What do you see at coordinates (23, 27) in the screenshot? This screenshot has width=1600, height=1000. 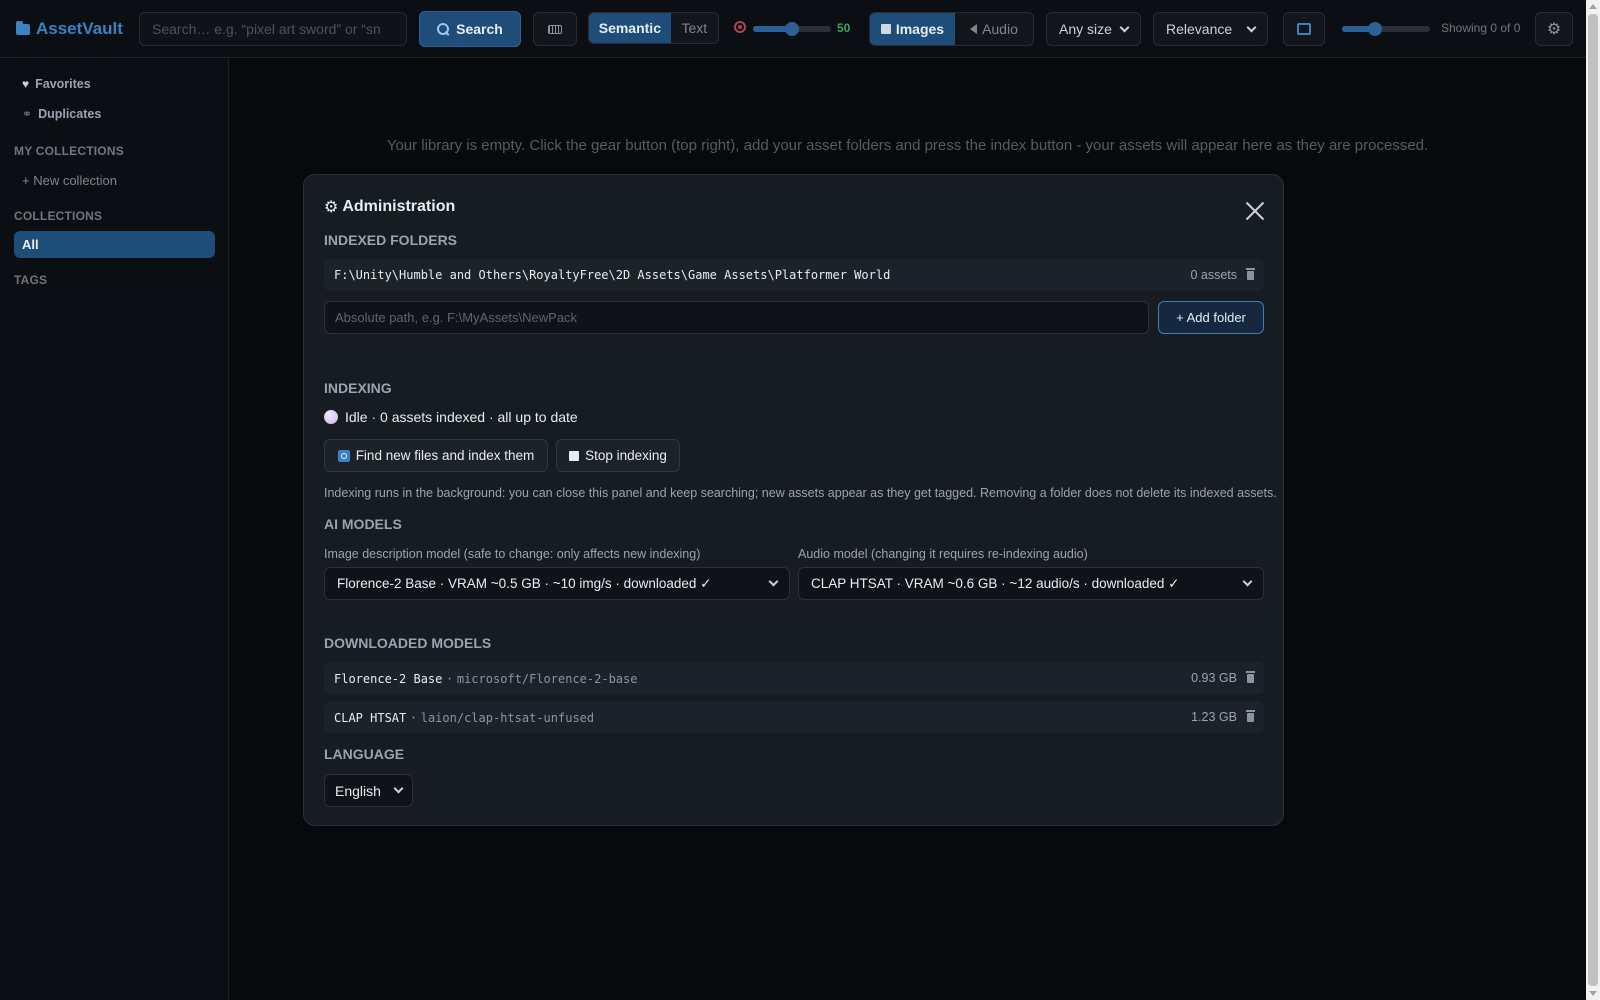 I see `folder-icon` at bounding box center [23, 27].